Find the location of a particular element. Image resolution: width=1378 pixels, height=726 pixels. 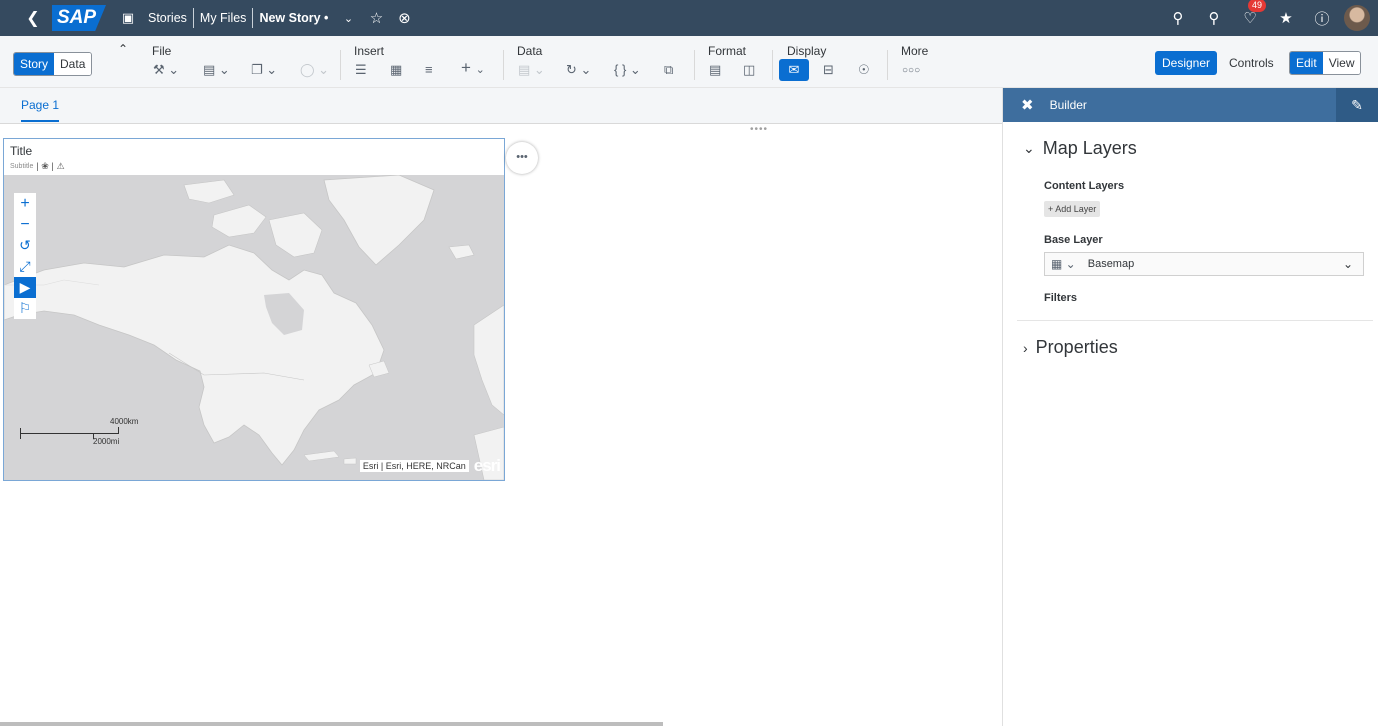

tab-page-1: Page 1 is located at coordinates (40, 110).